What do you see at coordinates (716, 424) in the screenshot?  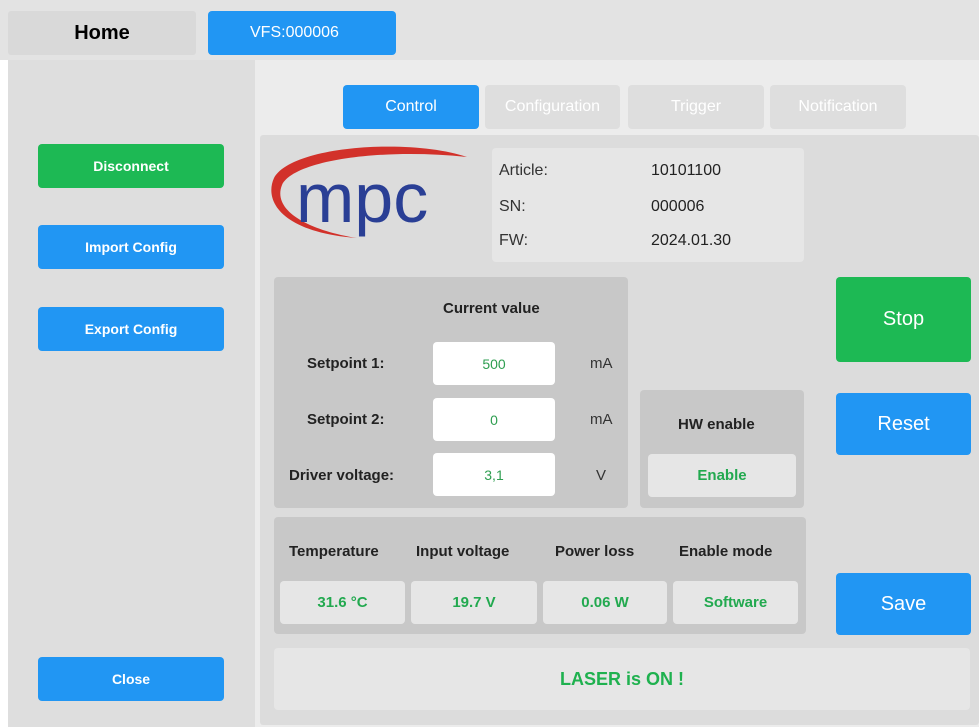 I see `hw-enable-label: HW enable` at bounding box center [716, 424].